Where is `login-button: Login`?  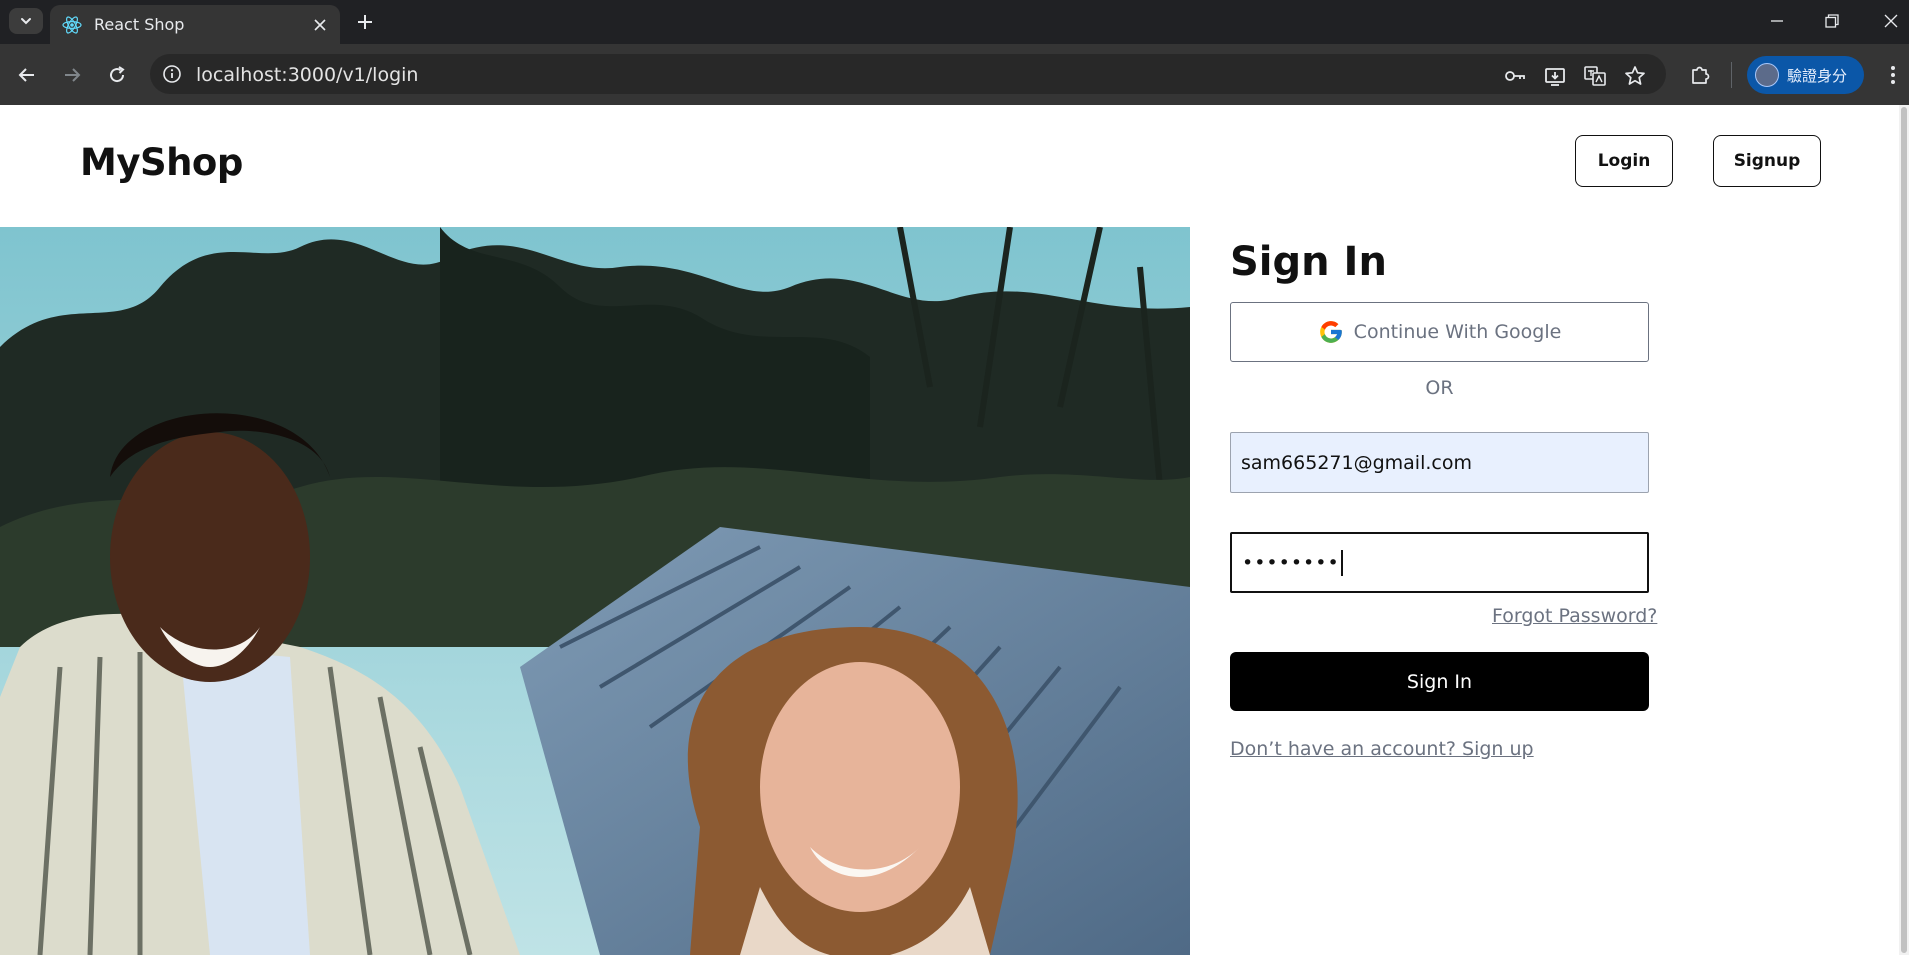 login-button: Login is located at coordinates (1624, 161).